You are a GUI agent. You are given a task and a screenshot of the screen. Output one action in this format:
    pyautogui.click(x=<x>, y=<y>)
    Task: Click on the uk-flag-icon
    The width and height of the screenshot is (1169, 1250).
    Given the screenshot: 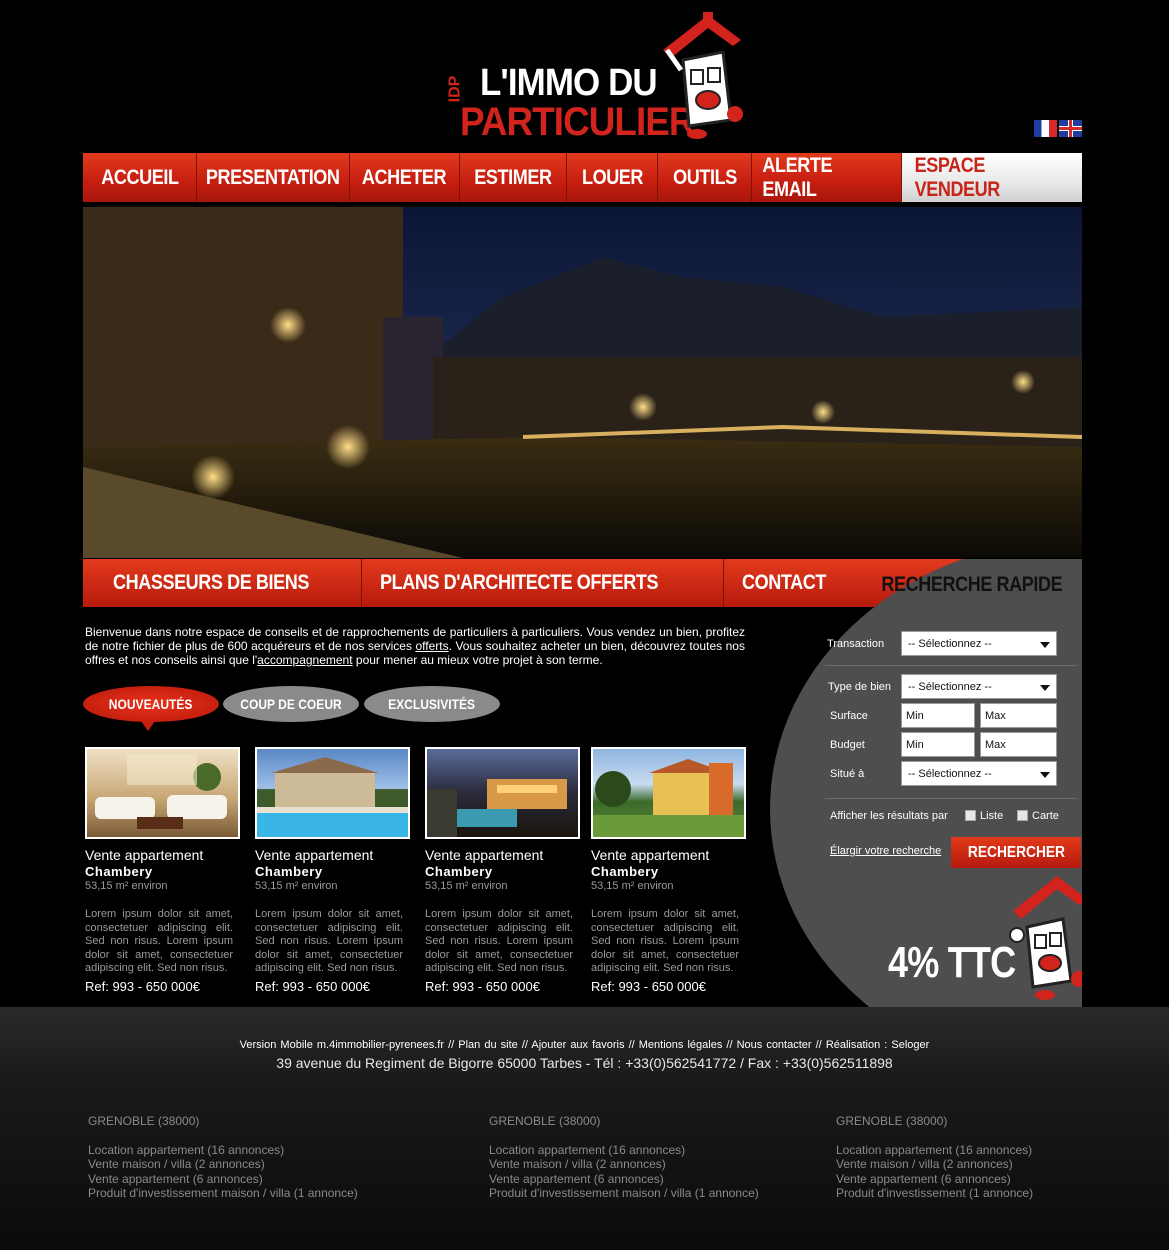 What is the action you would take?
    pyautogui.click(x=1070, y=128)
    